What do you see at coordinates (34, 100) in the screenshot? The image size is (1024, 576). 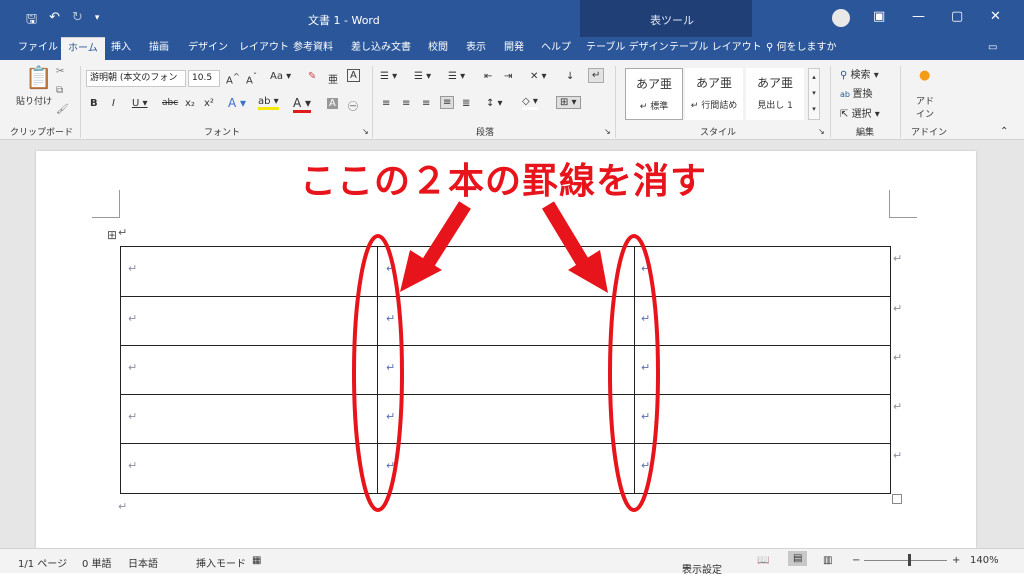 I see `paste-button: 貼り付け` at bounding box center [34, 100].